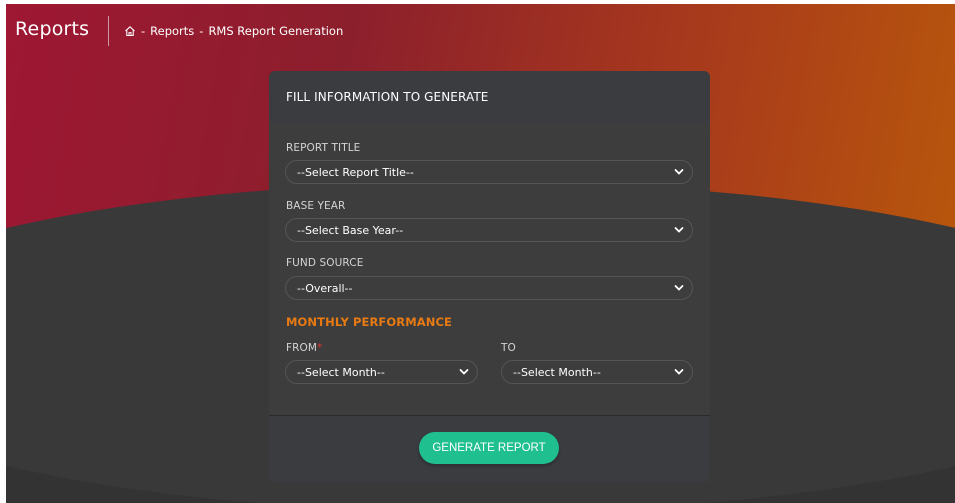 This screenshot has width=955, height=503. I want to click on from-label-text: FROM, so click(302, 348).